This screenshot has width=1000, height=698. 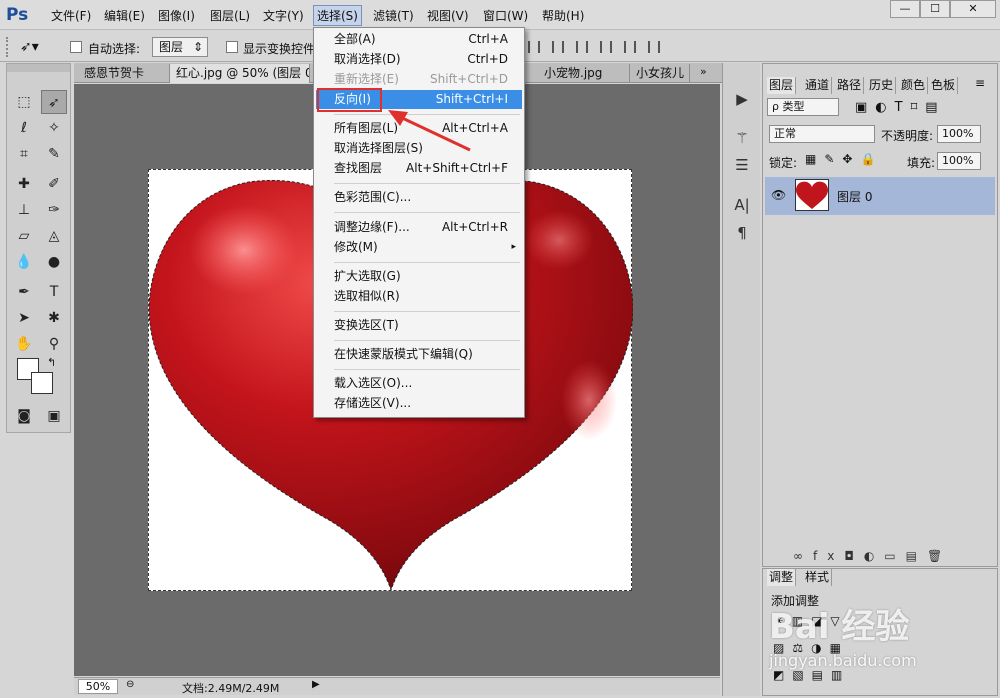 I want to click on tab-color: 颜色, so click(x=914, y=85).